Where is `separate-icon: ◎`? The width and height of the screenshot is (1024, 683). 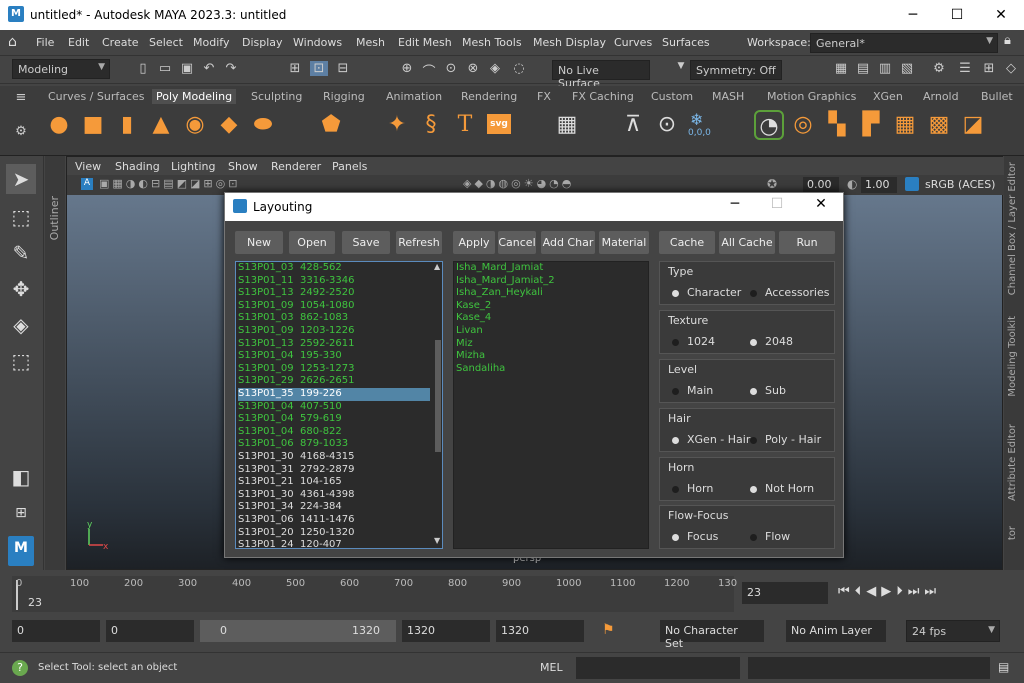
separate-icon: ◎ is located at coordinates (803, 125).